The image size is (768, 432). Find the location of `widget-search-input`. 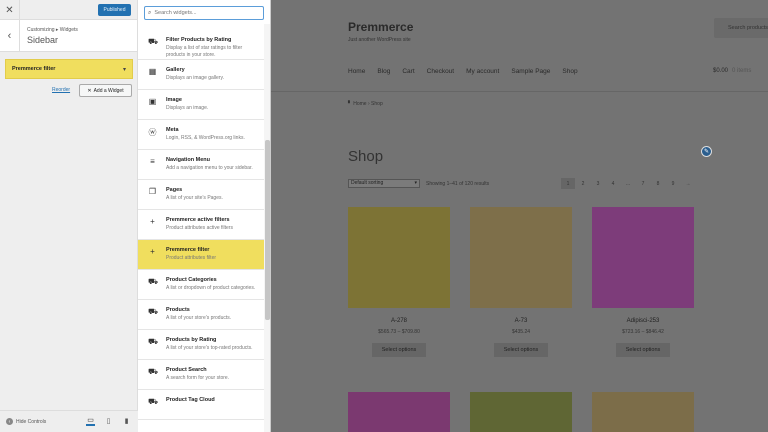

widget-search-input is located at coordinates (204, 13).